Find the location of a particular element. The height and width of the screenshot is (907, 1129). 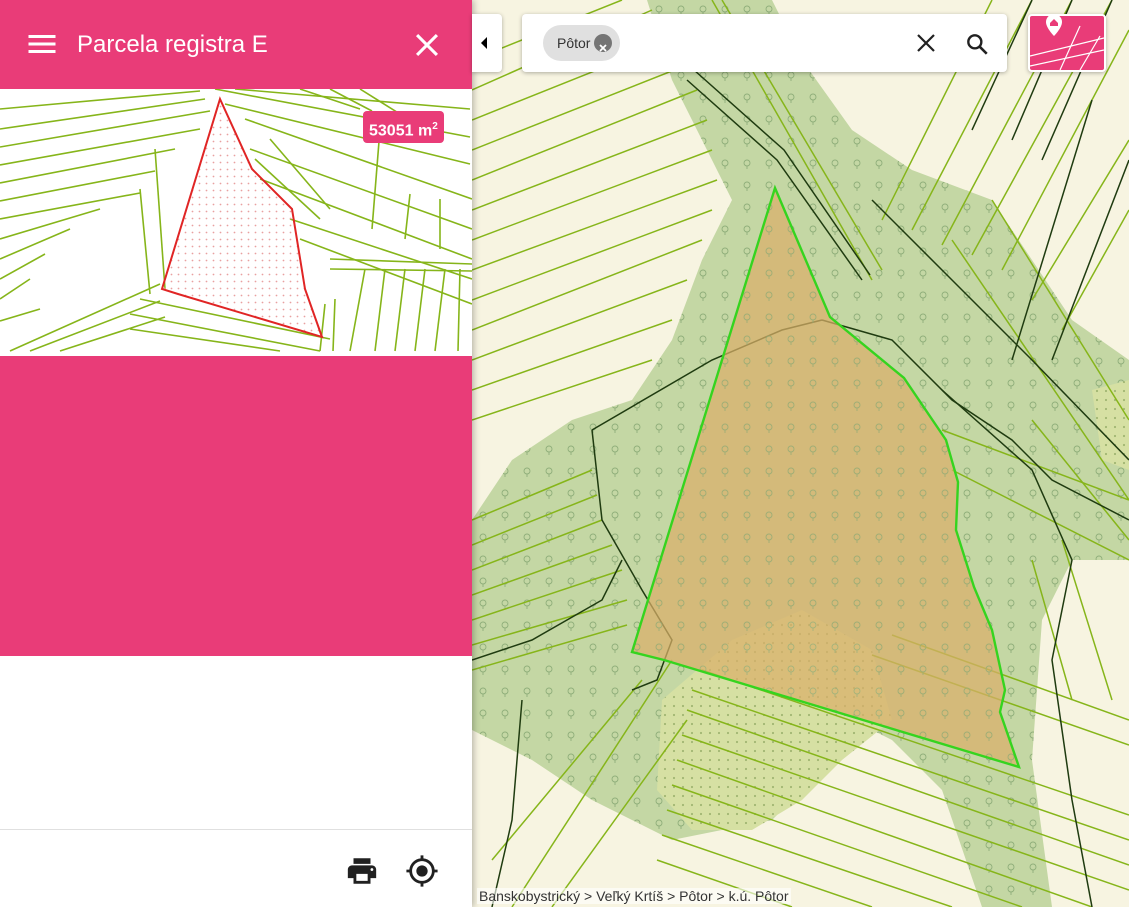

layer-switch-button is located at coordinates (1067, 43).